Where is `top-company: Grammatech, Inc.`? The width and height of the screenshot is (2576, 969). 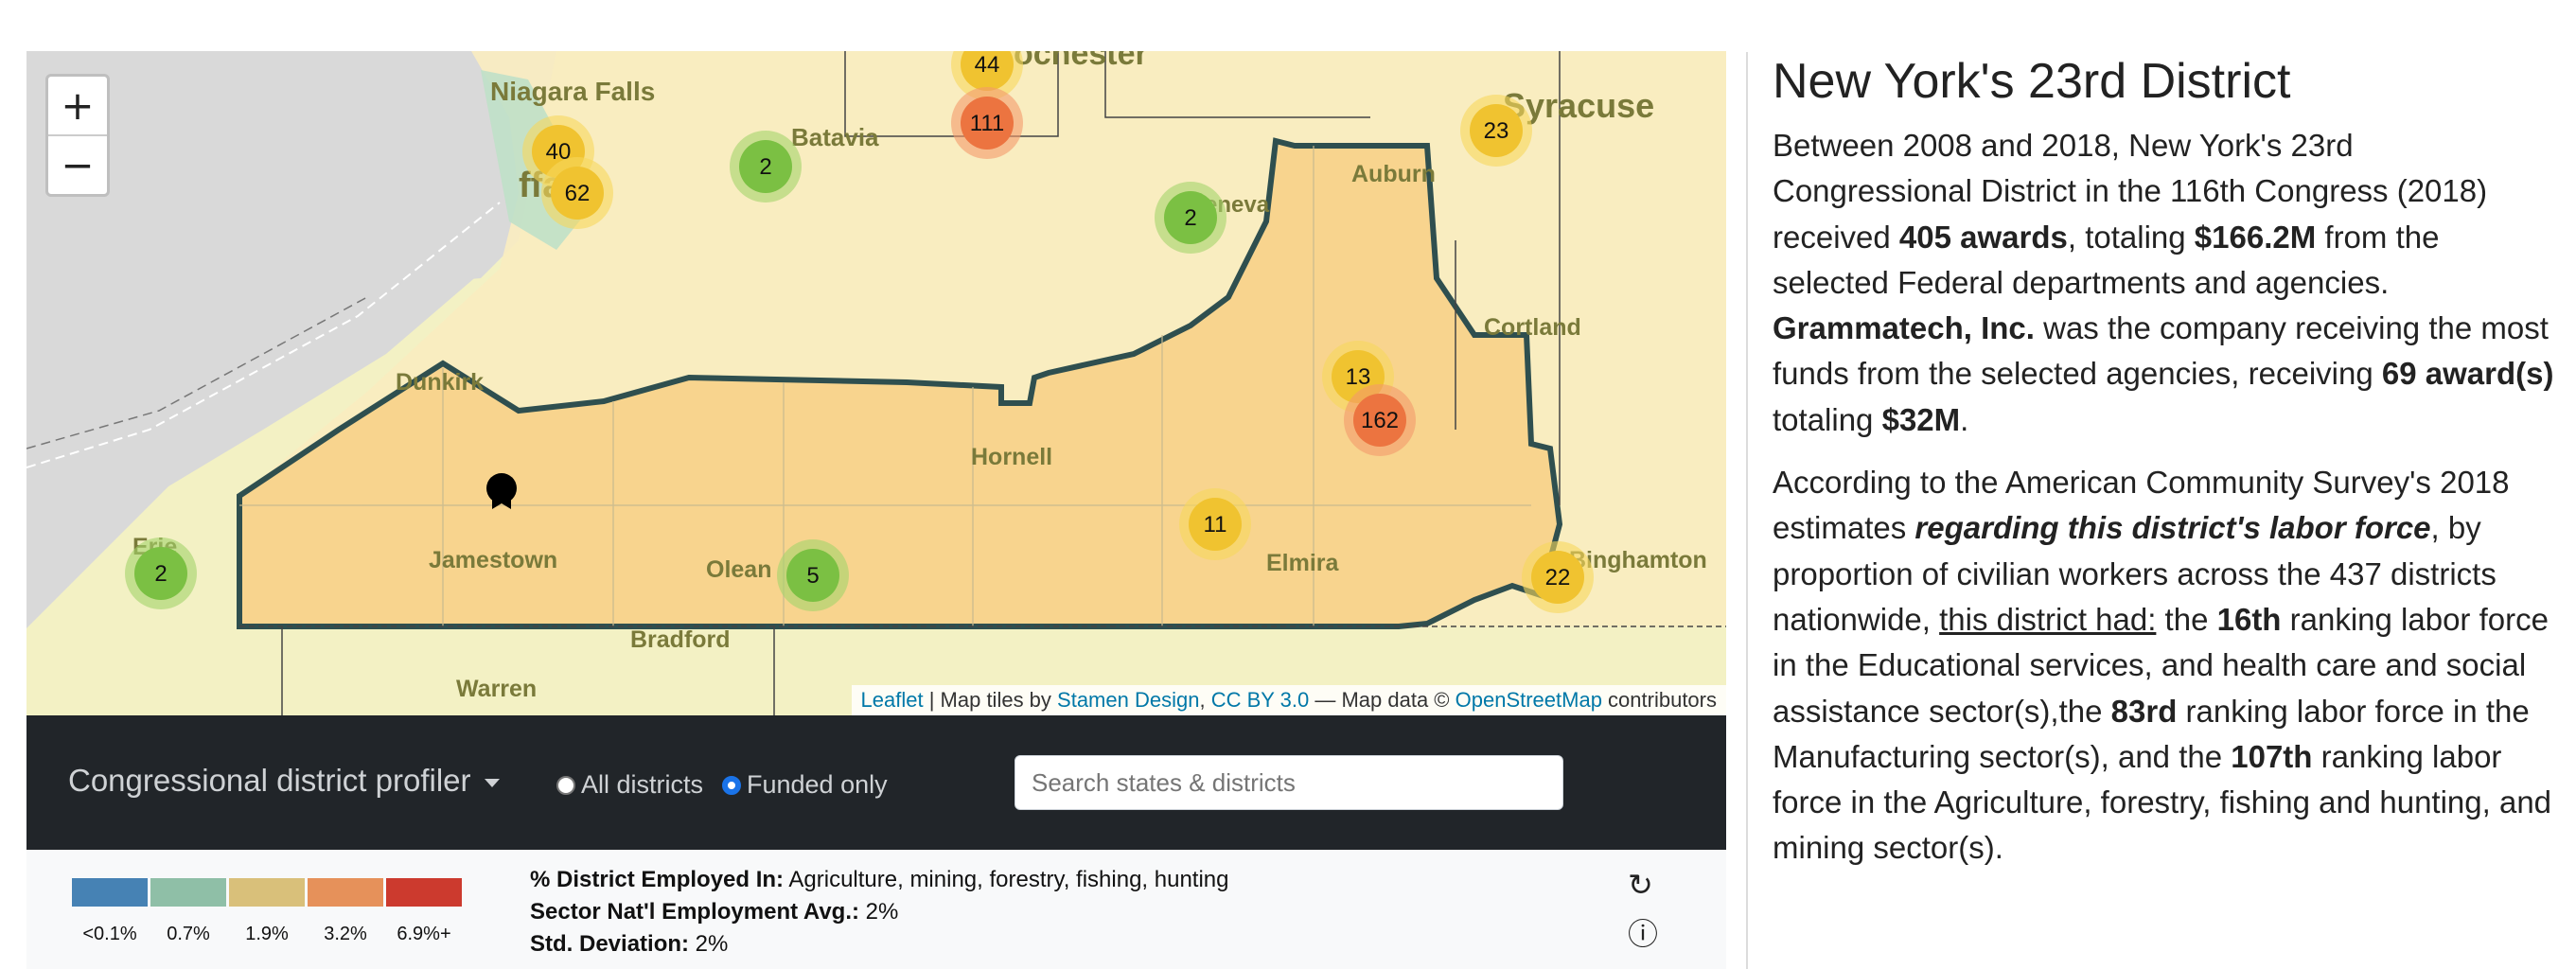
top-company: Grammatech, Inc. is located at coordinates (1904, 328).